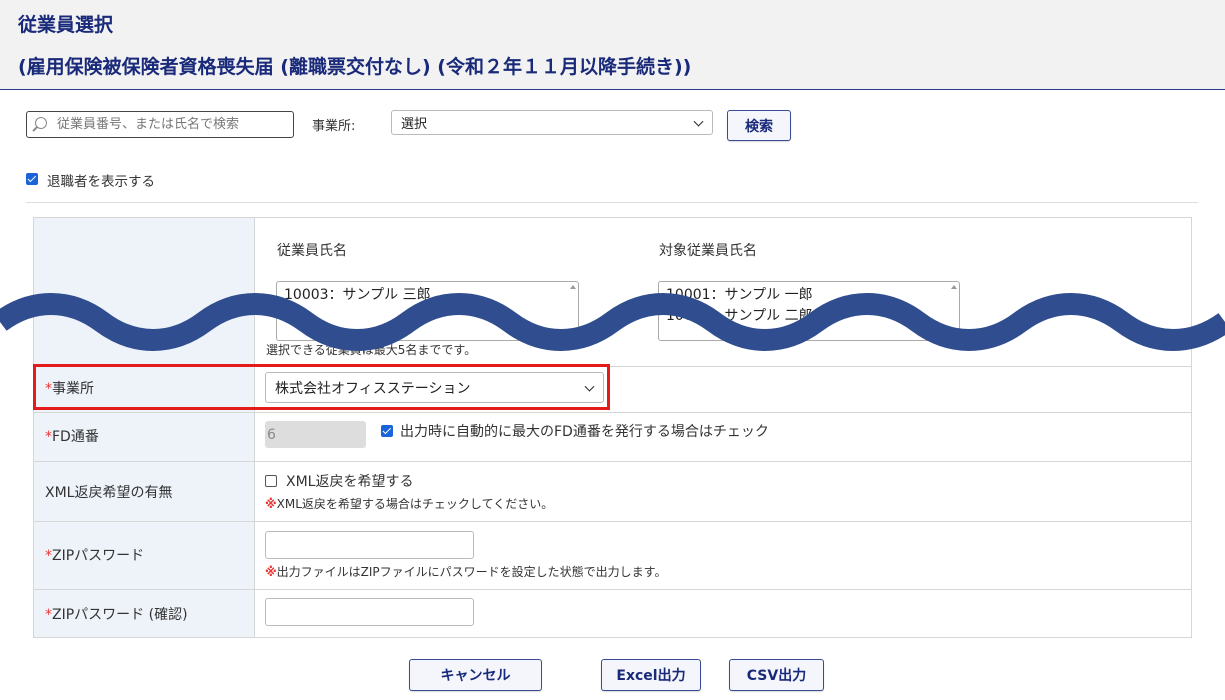 Image resolution: width=1225 pixels, height=700 pixels. I want to click on office-filter-select: 選択, so click(552, 122).